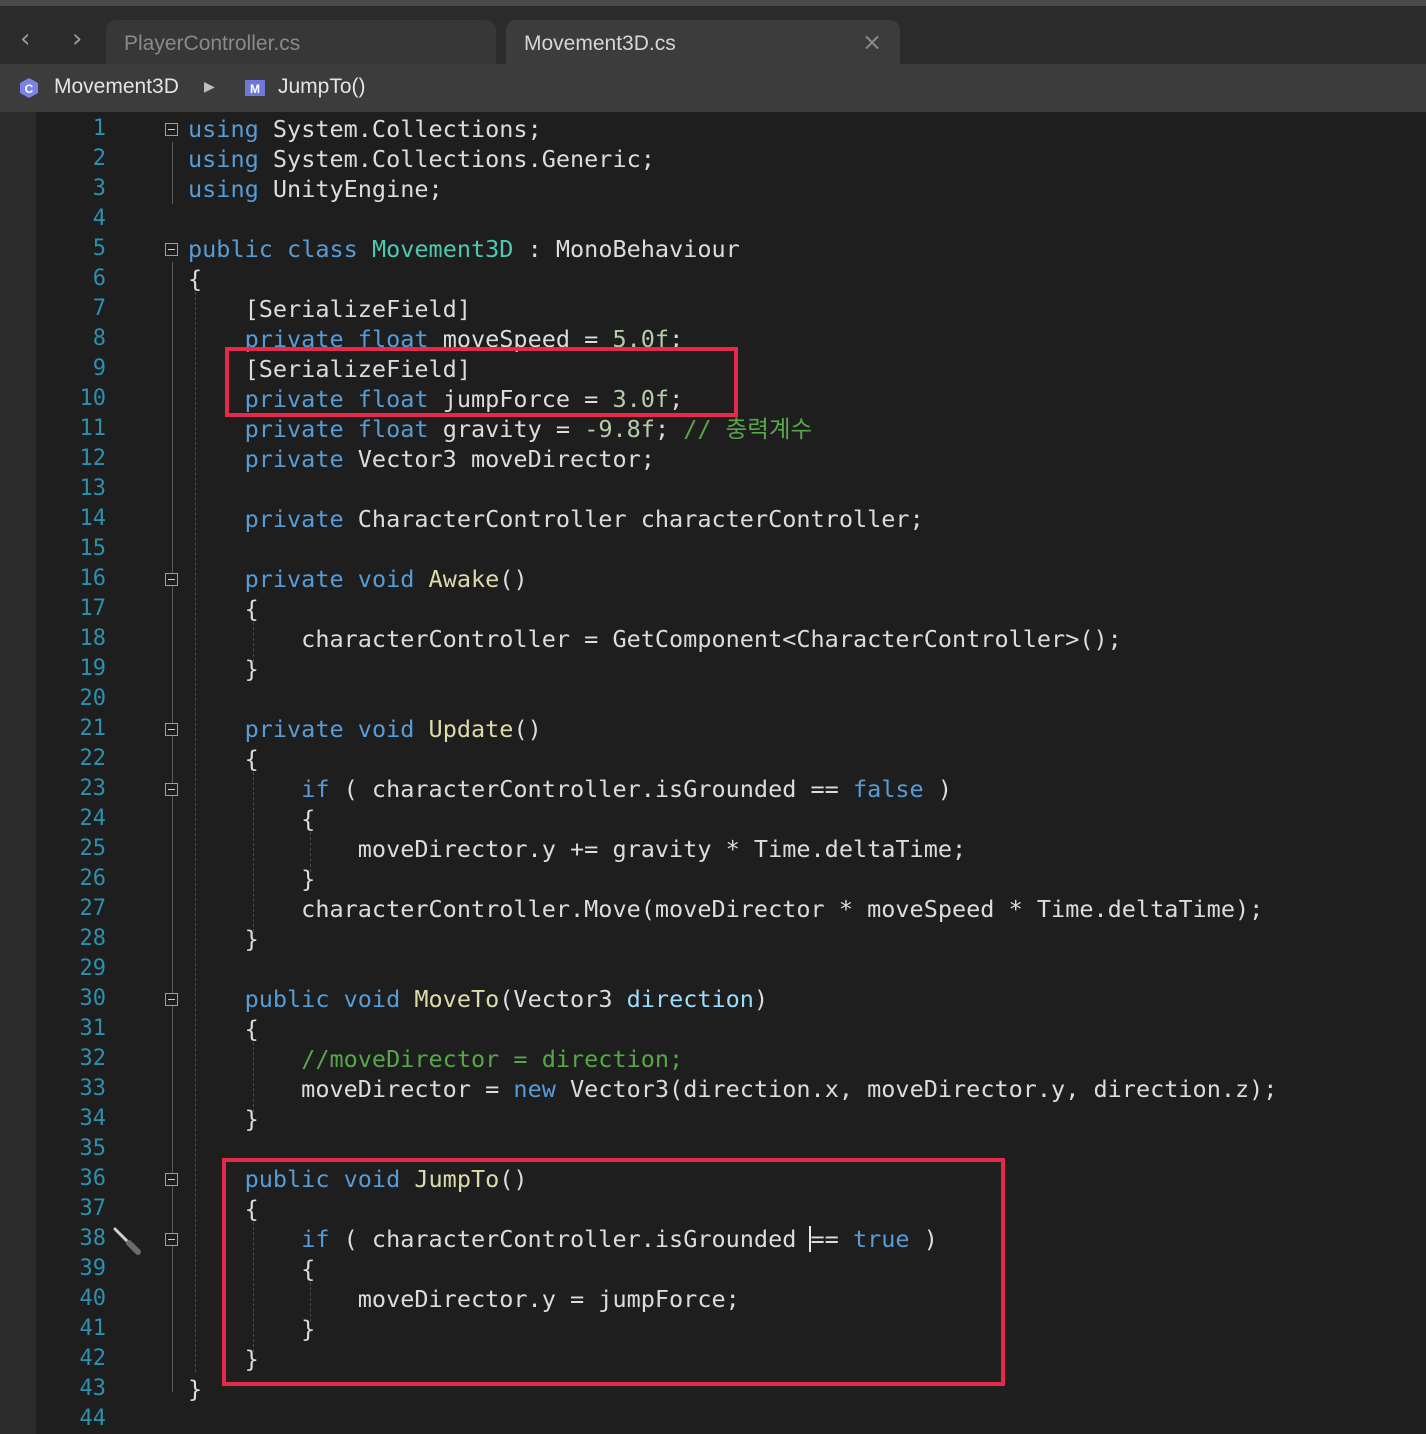 The height and width of the screenshot is (1434, 1426). I want to click on code-line: public void MoveTo(Vector3 direction), so click(478, 999).